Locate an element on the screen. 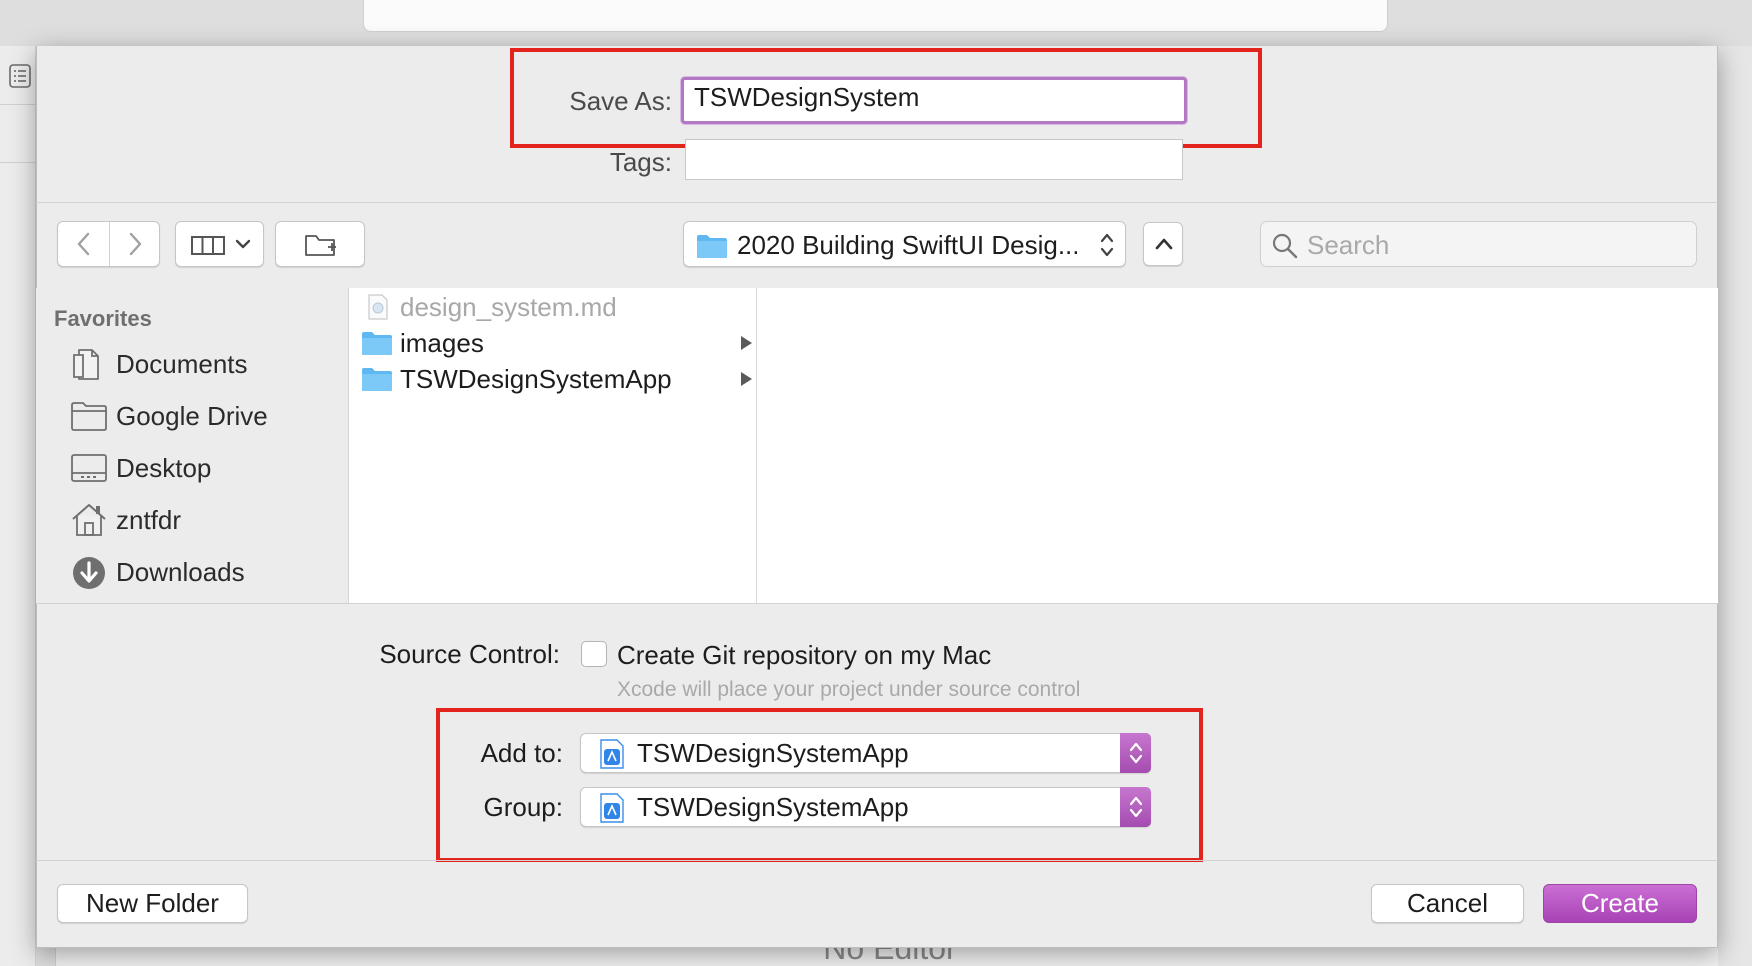 This screenshot has width=1752, height=966. file-row-images: images is located at coordinates (556, 343).